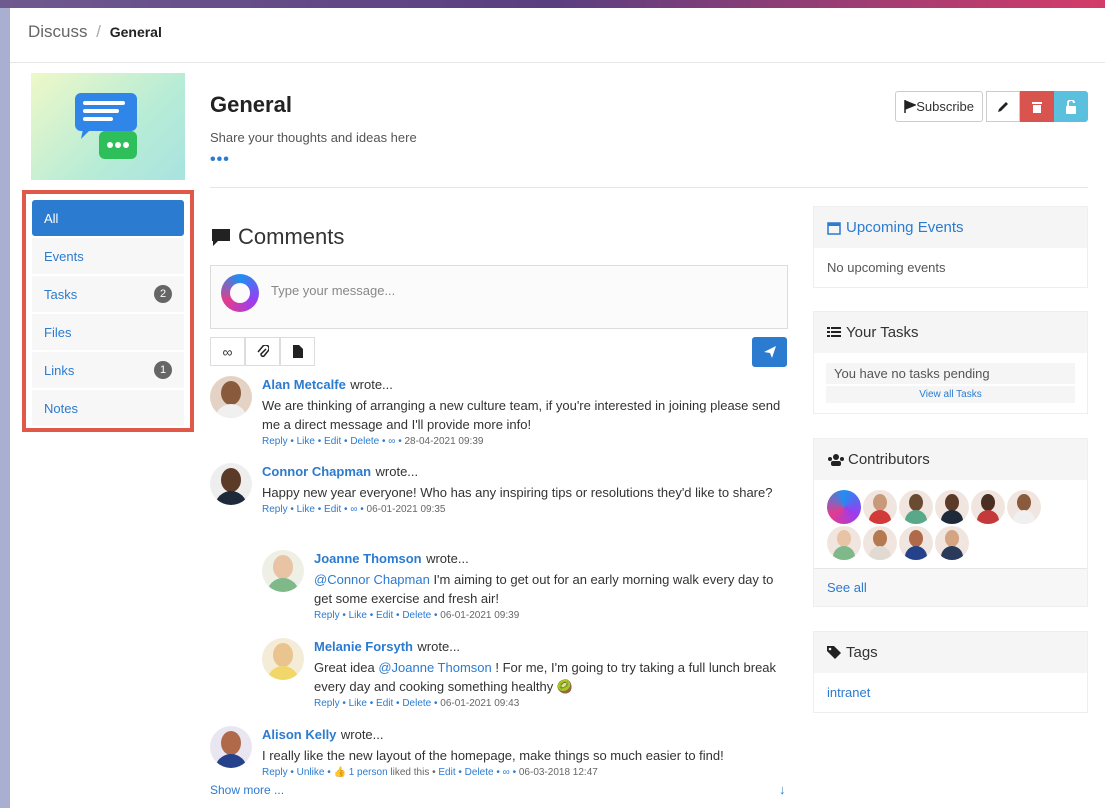  Describe the element at coordinates (316, 471) in the screenshot. I see `comment-author: Connor Chapman` at that location.